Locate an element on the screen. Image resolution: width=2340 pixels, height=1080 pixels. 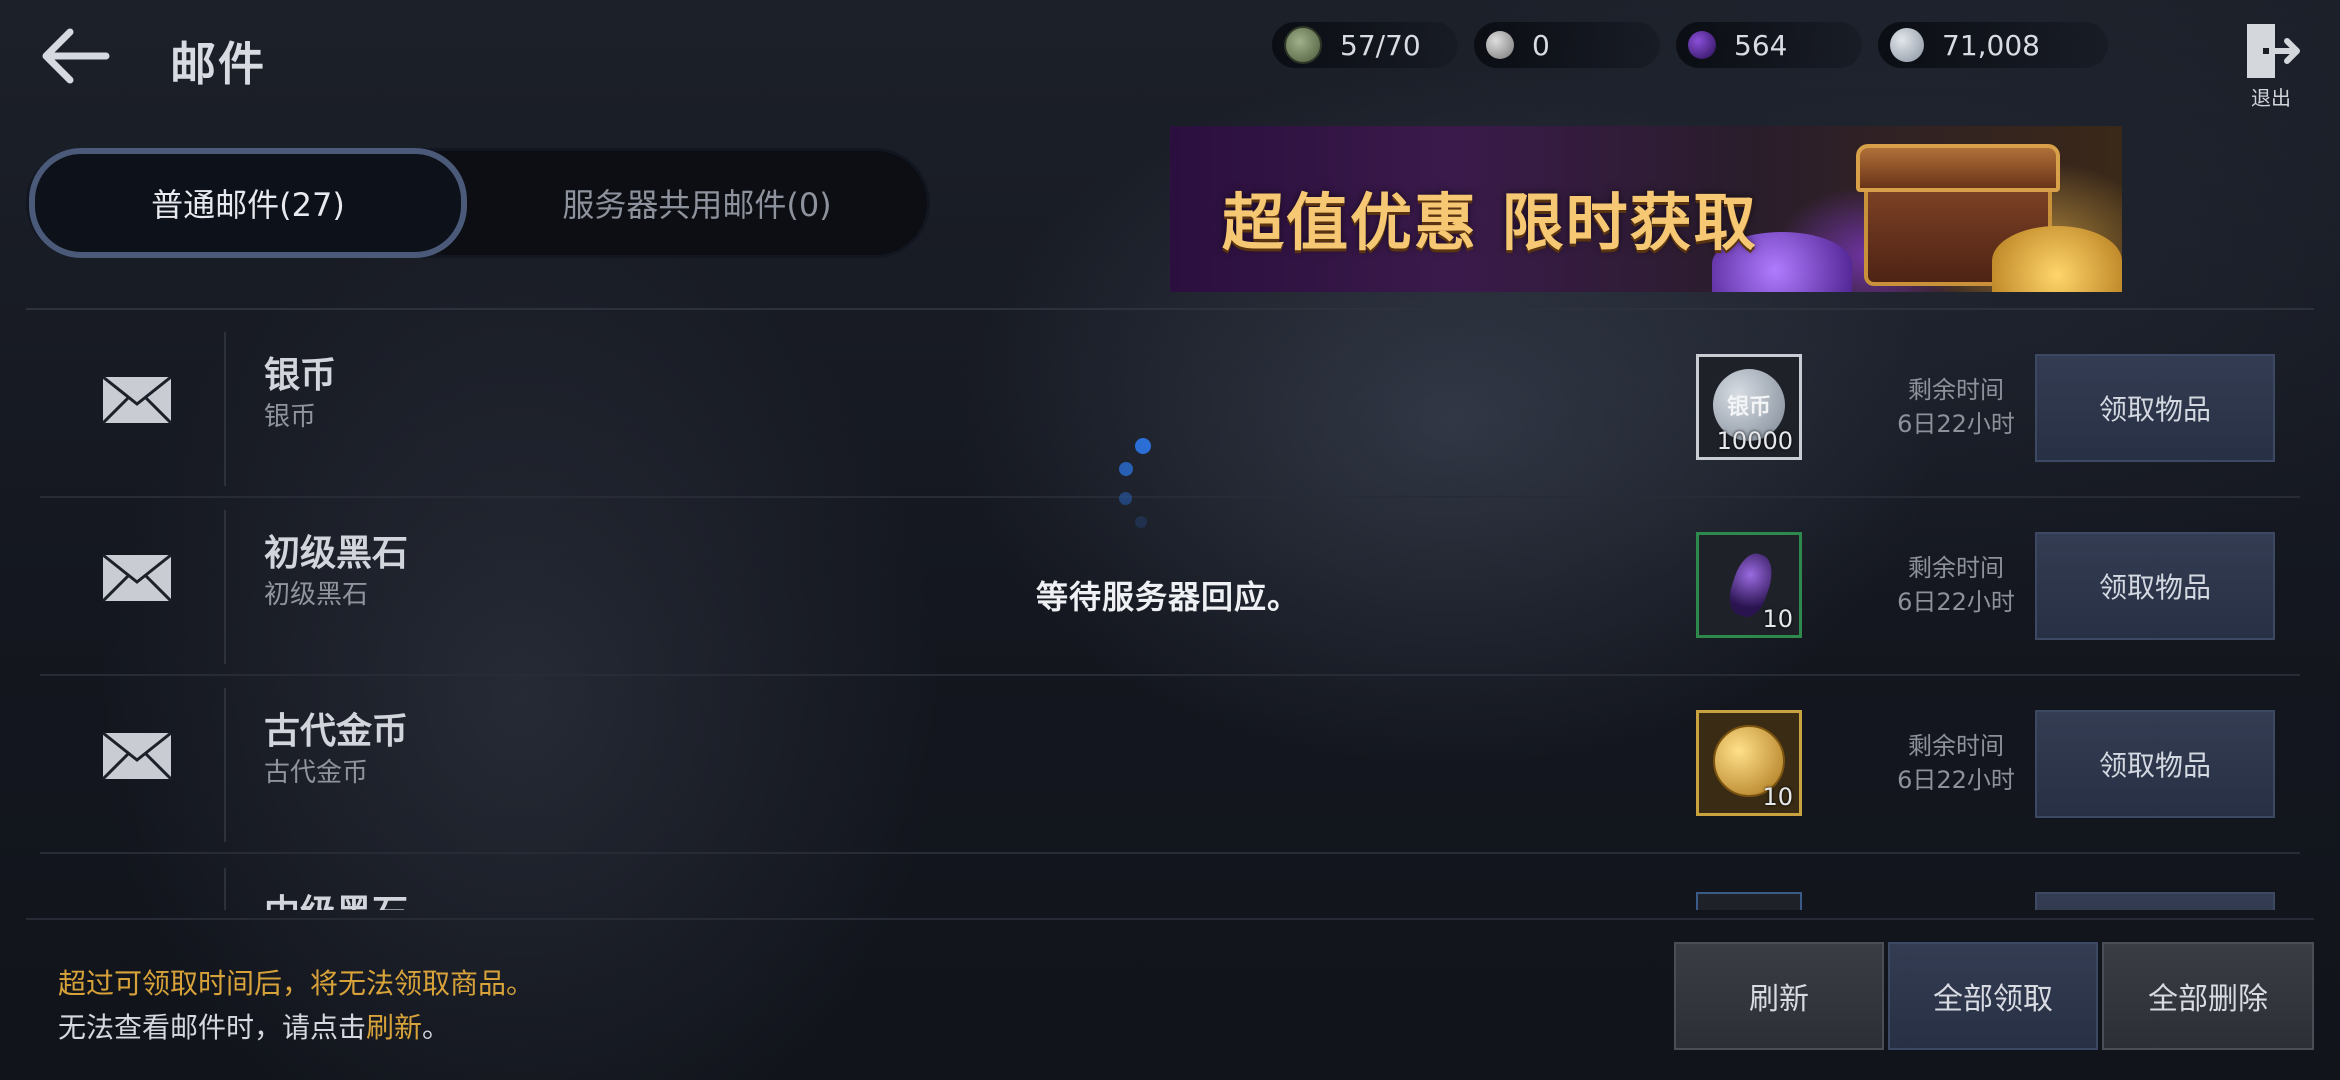
resource-silver-coin: 71,008 is located at coordinates (1993, 45).